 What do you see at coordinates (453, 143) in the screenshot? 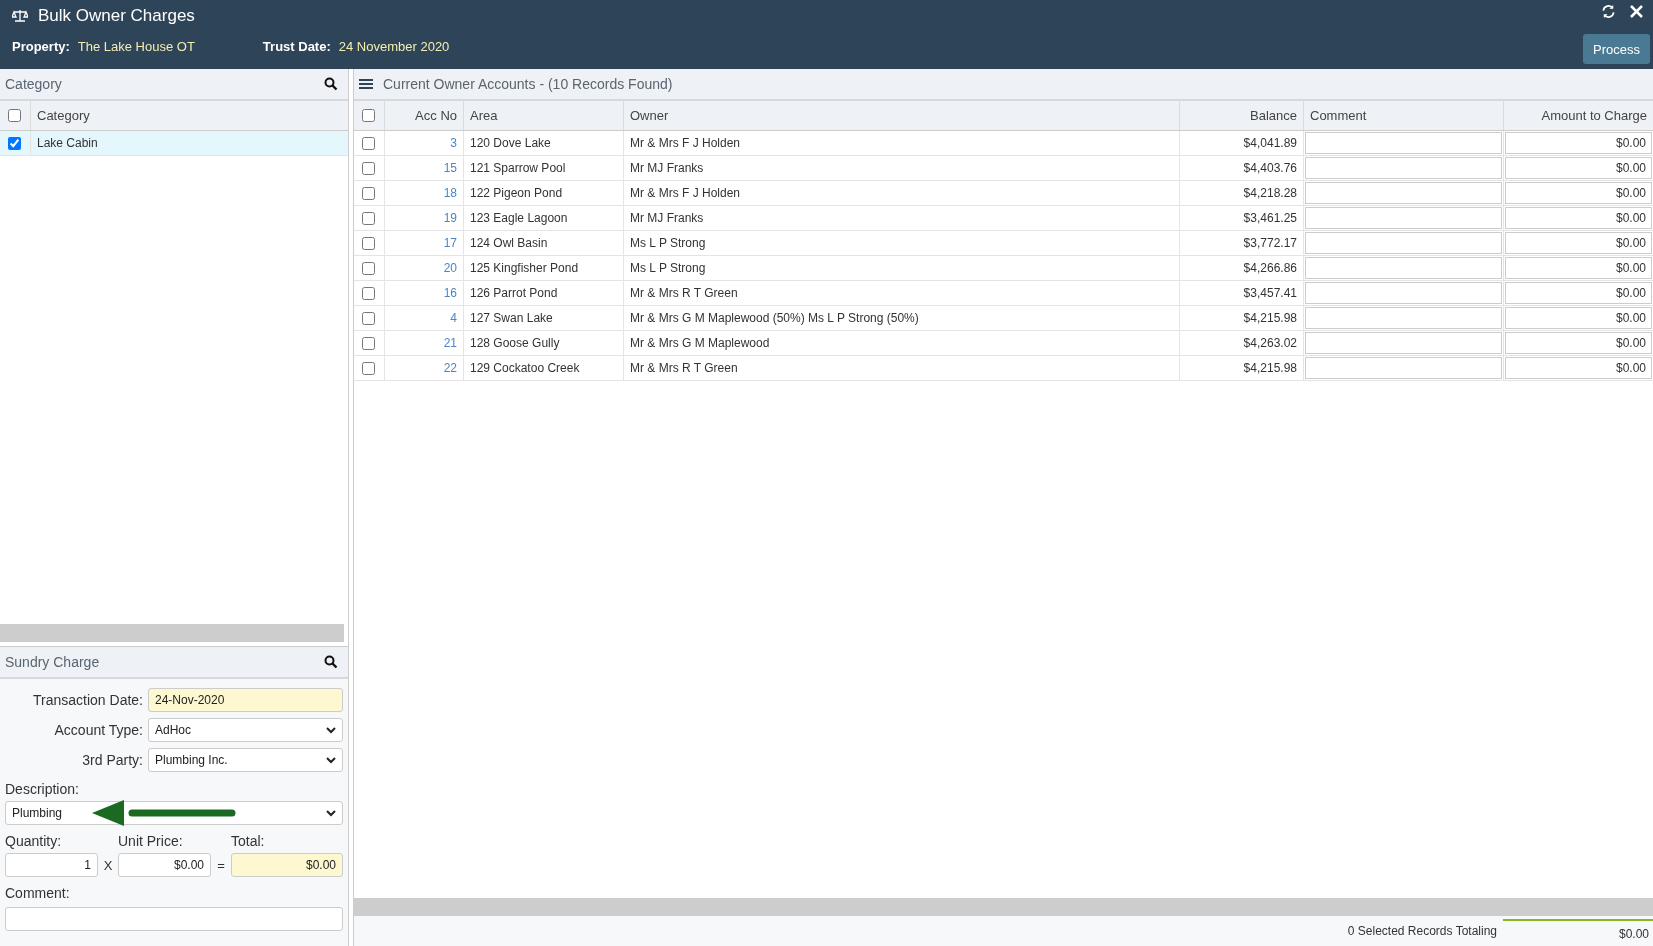
I see `account-number-link: 3` at bounding box center [453, 143].